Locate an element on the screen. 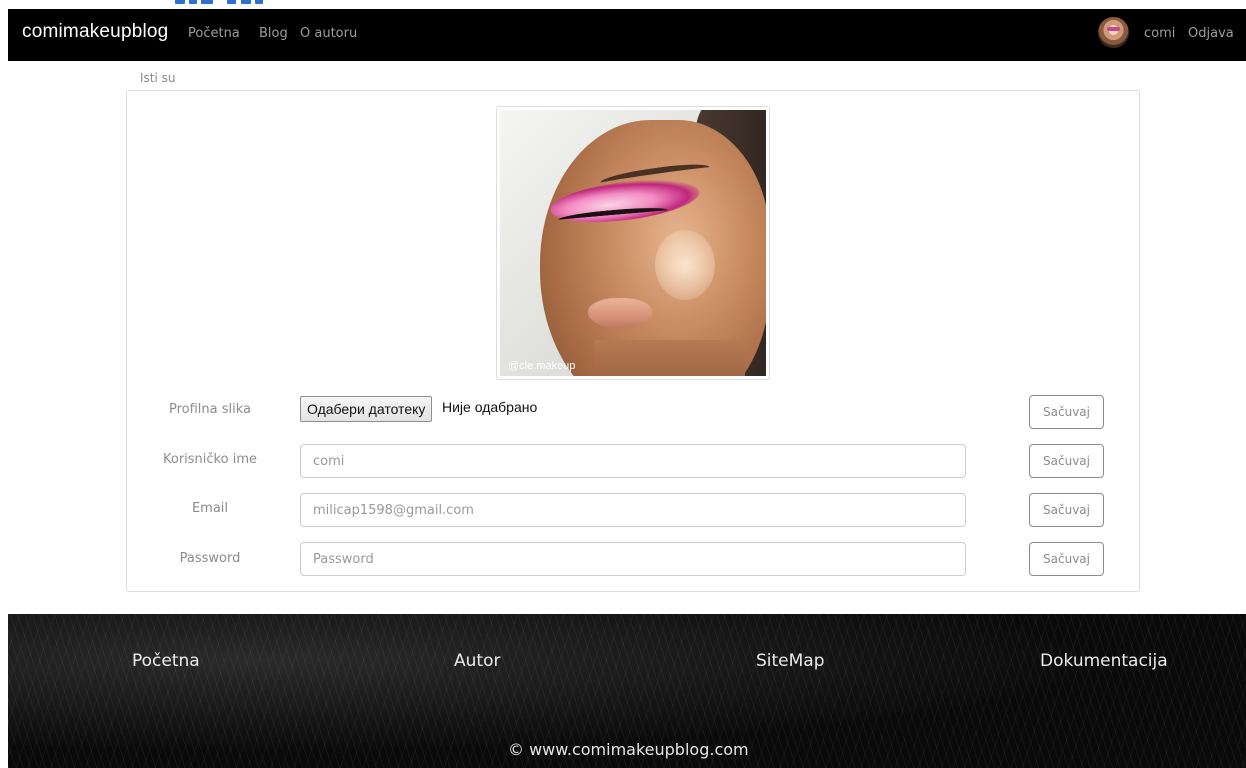  choose-file-button: Одабери датотеку is located at coordinates (366, 409).